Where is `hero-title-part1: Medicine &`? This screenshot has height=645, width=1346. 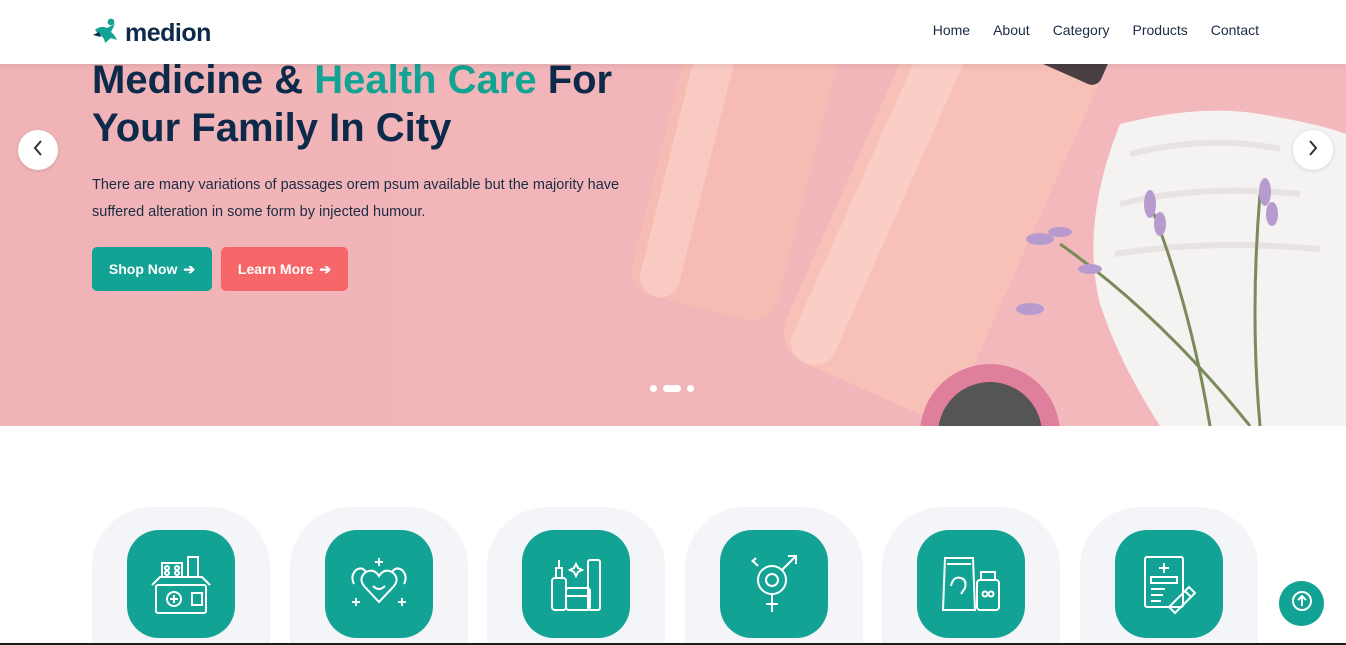 hero-title-part1: Medicine & is located at coordinates (203, 83).